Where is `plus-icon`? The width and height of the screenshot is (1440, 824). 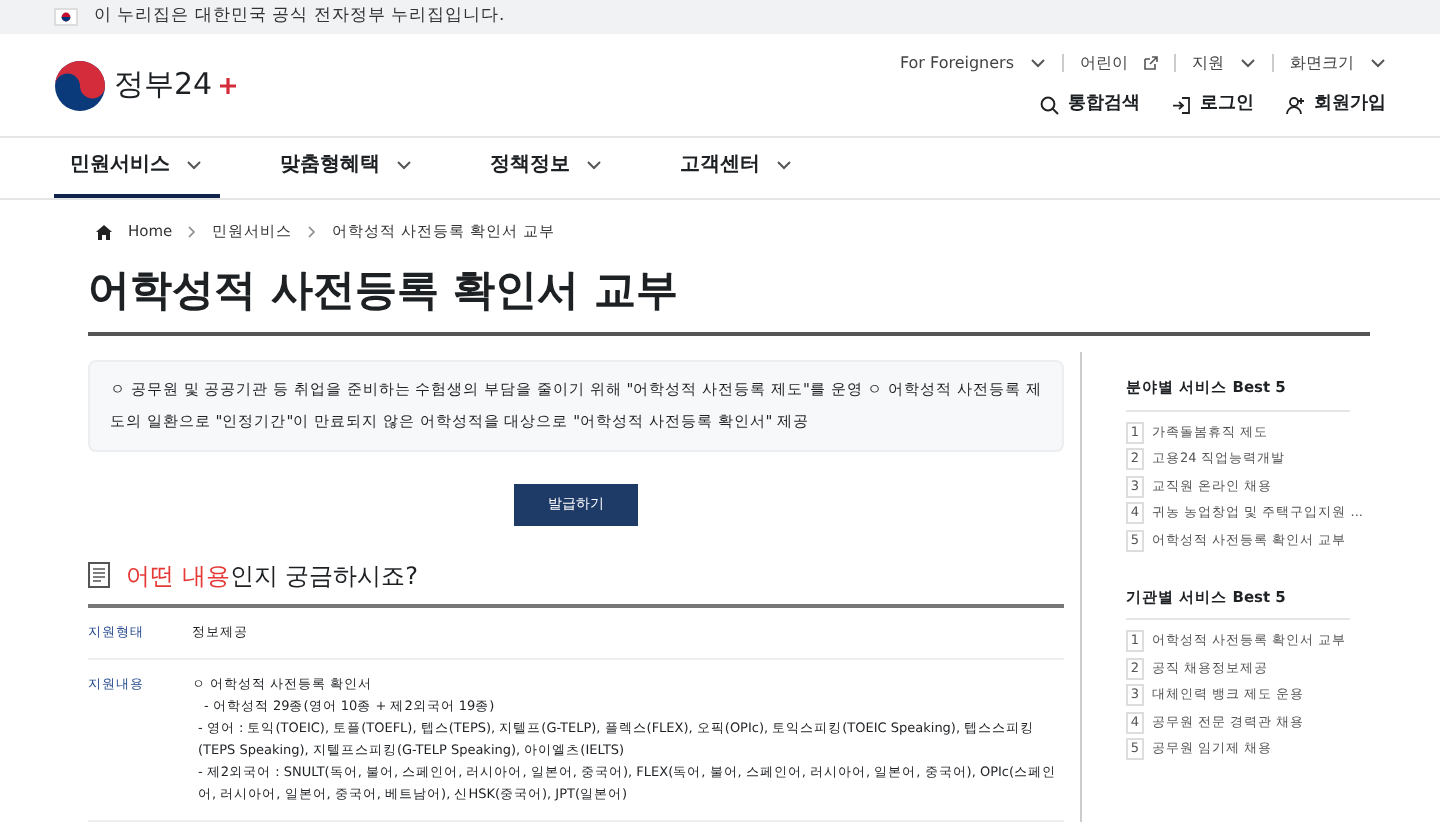
plus-icon is located at coordinates (228, 85).